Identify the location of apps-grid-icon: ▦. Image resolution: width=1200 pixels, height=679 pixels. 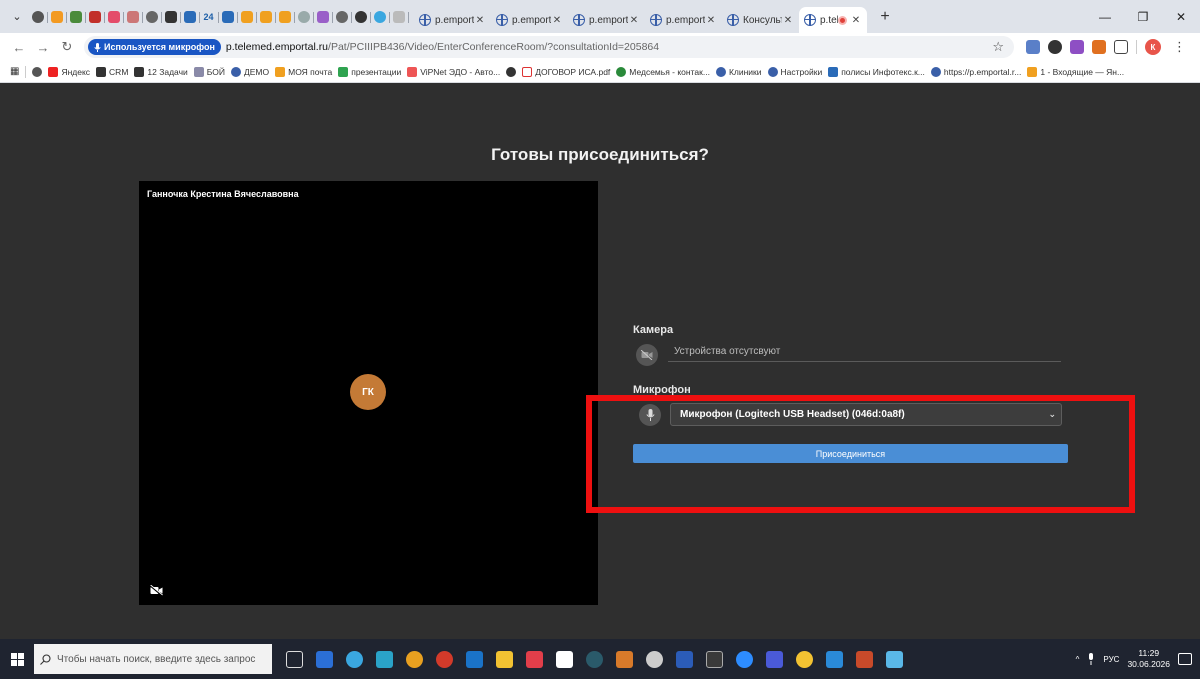
(14, 71).